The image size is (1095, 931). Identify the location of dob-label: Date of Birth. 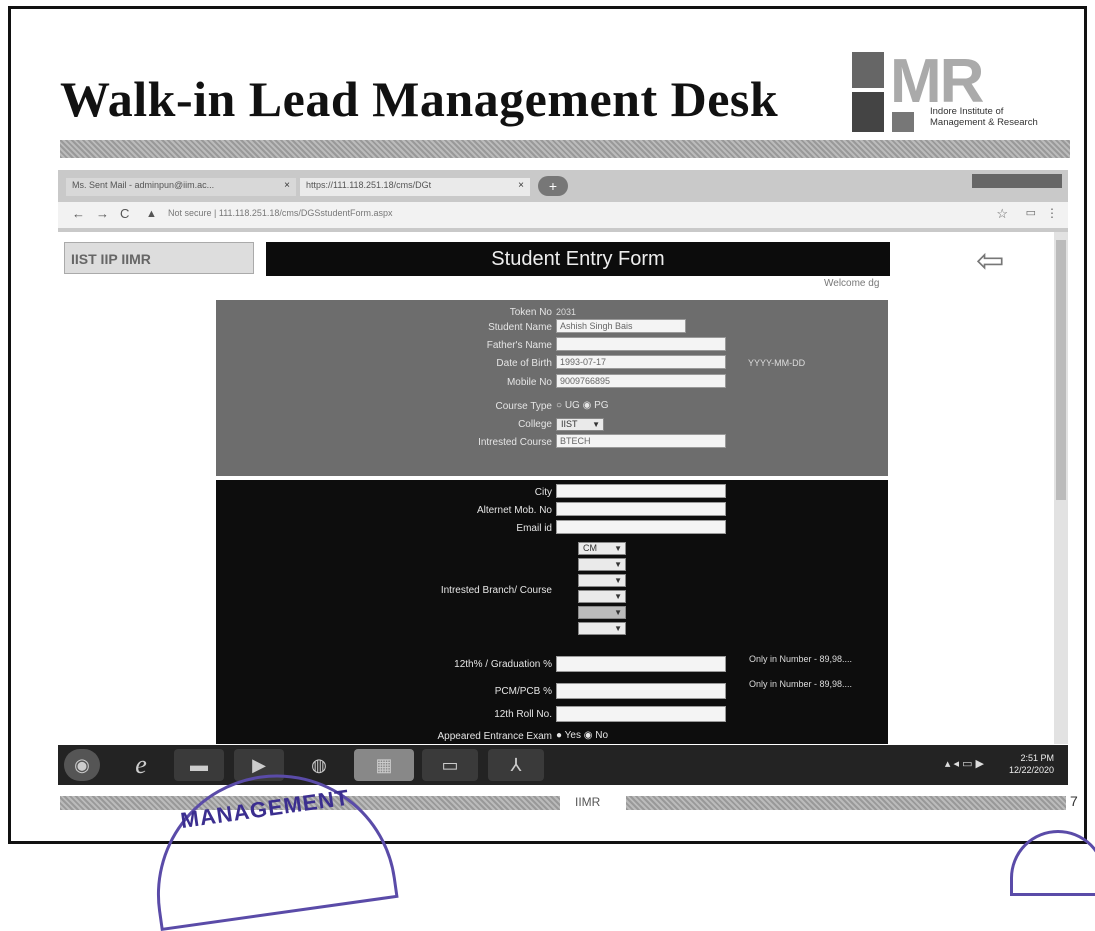
(524, 363).